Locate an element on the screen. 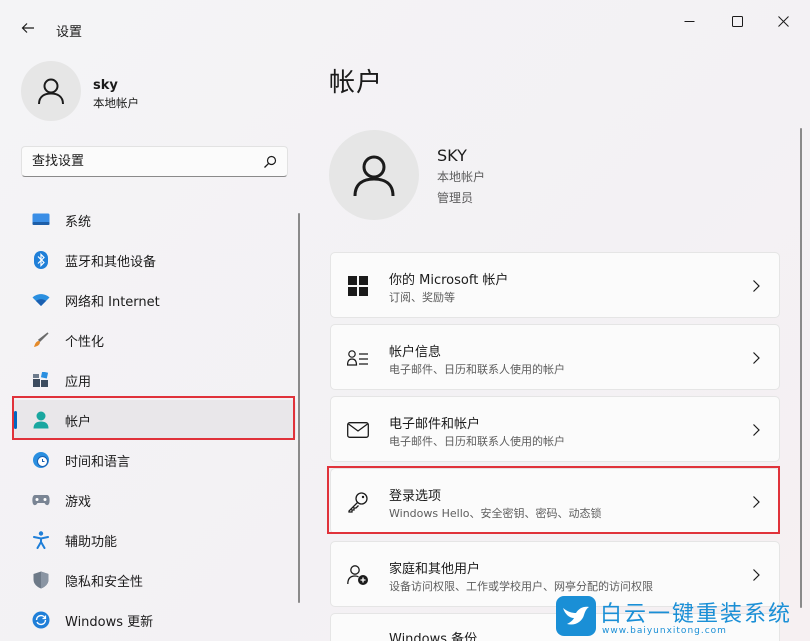  card-title: 电子邮件和帐户 is located at coordinates (435, 424).